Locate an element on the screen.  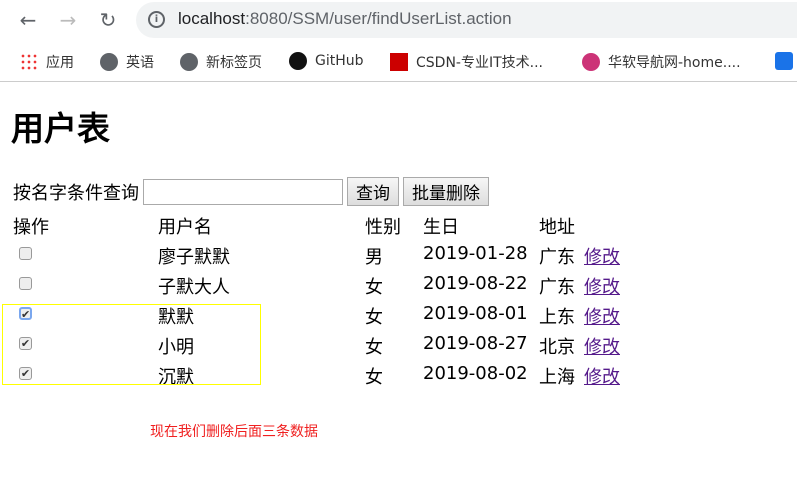
cell-username: 廖子默默 is located at coordinates (194, 257).